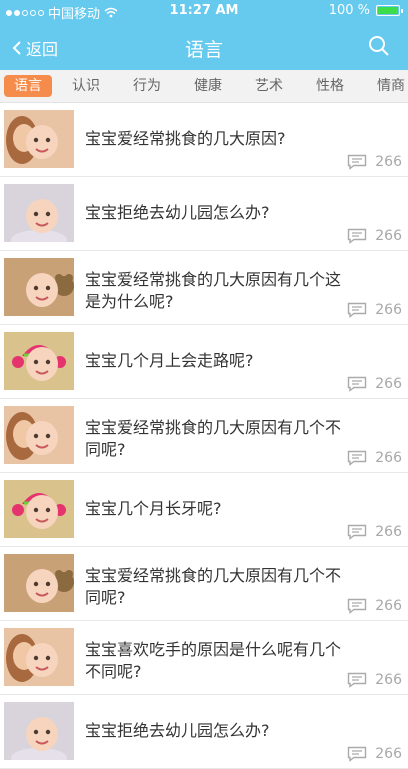  Describe the element at coordinates (349, 10) in the screenshot. I see `battery-percent: 100 %` at that location.